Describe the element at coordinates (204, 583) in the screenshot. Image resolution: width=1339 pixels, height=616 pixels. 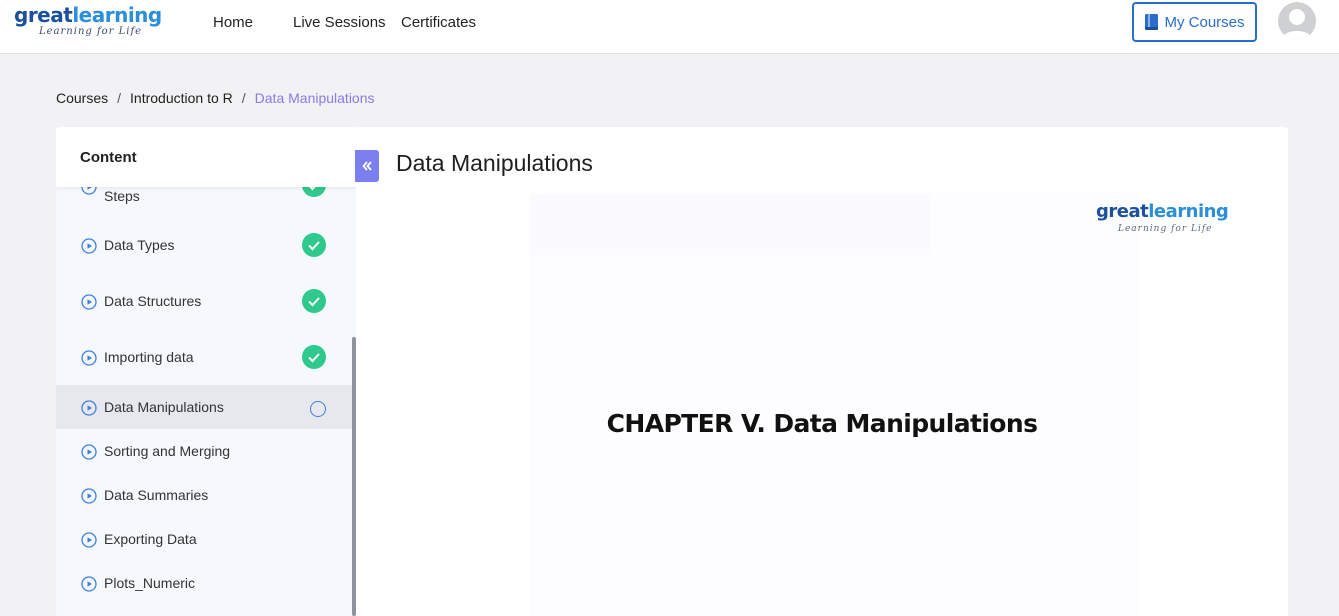
I see `lesson-item: Plots_Numeric` at that location.